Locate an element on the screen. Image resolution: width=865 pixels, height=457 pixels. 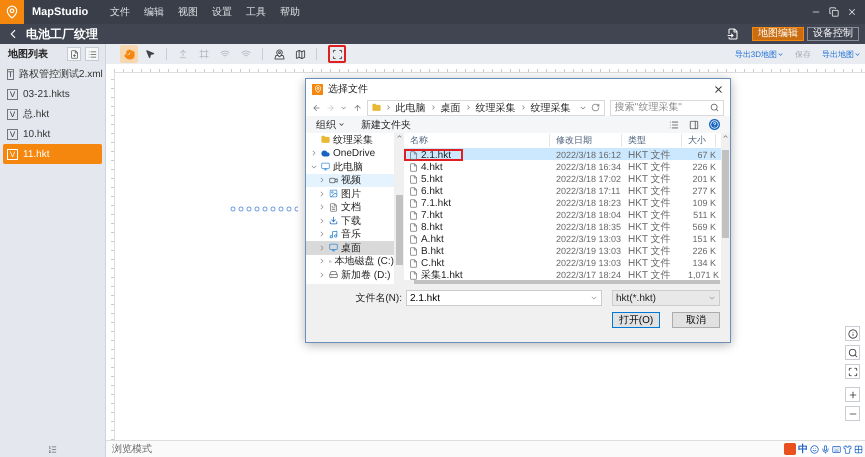
file-row: A.hkt 2022/3/19 13:03 HKT 文件 151 K is located at coordinates (562, 238).